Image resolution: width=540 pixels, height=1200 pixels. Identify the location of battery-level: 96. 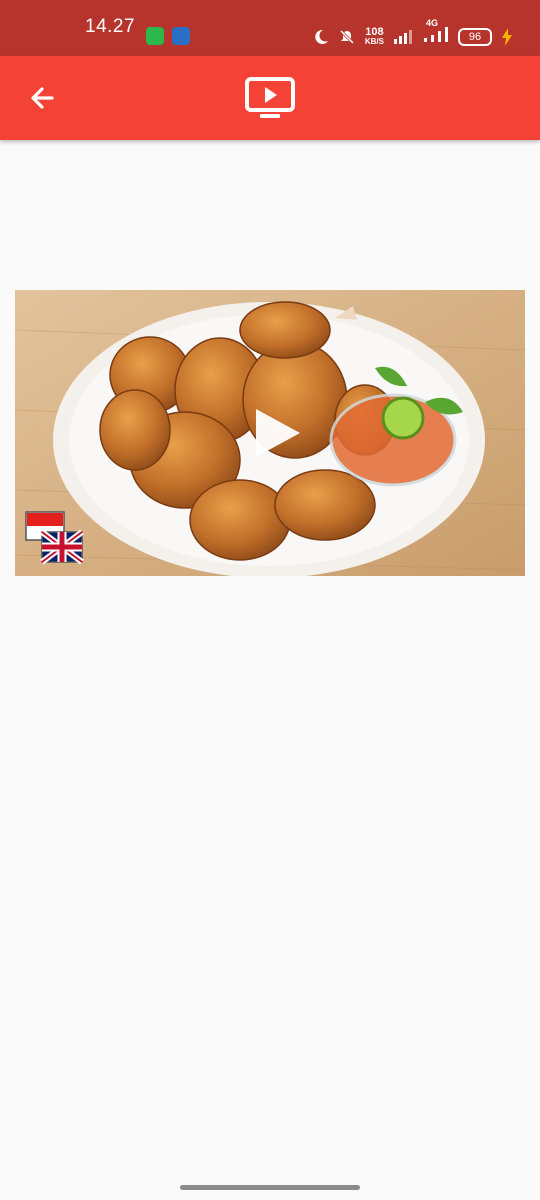
(475, 36).